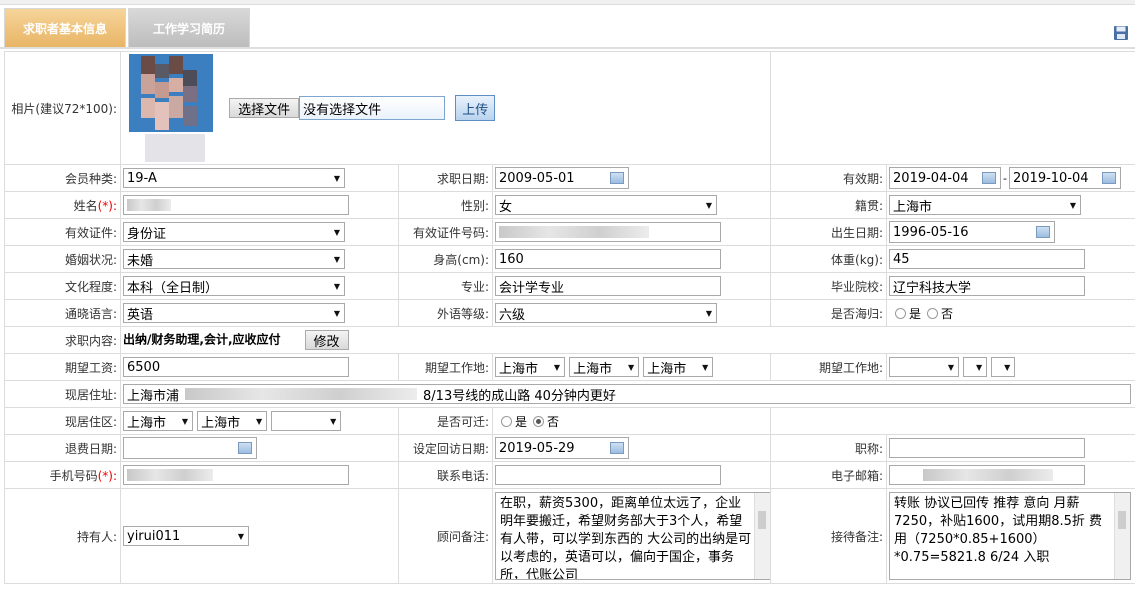 This screenshot has width=1135, height=597. I want to click on height-input, so click(608, 259).